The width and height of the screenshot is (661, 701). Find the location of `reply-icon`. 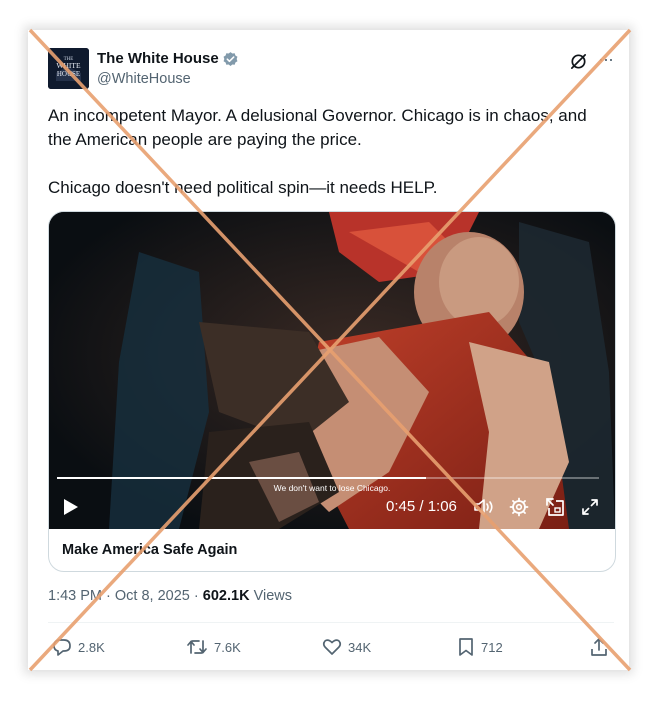

reply-icon is located at coordinates (62, 647).